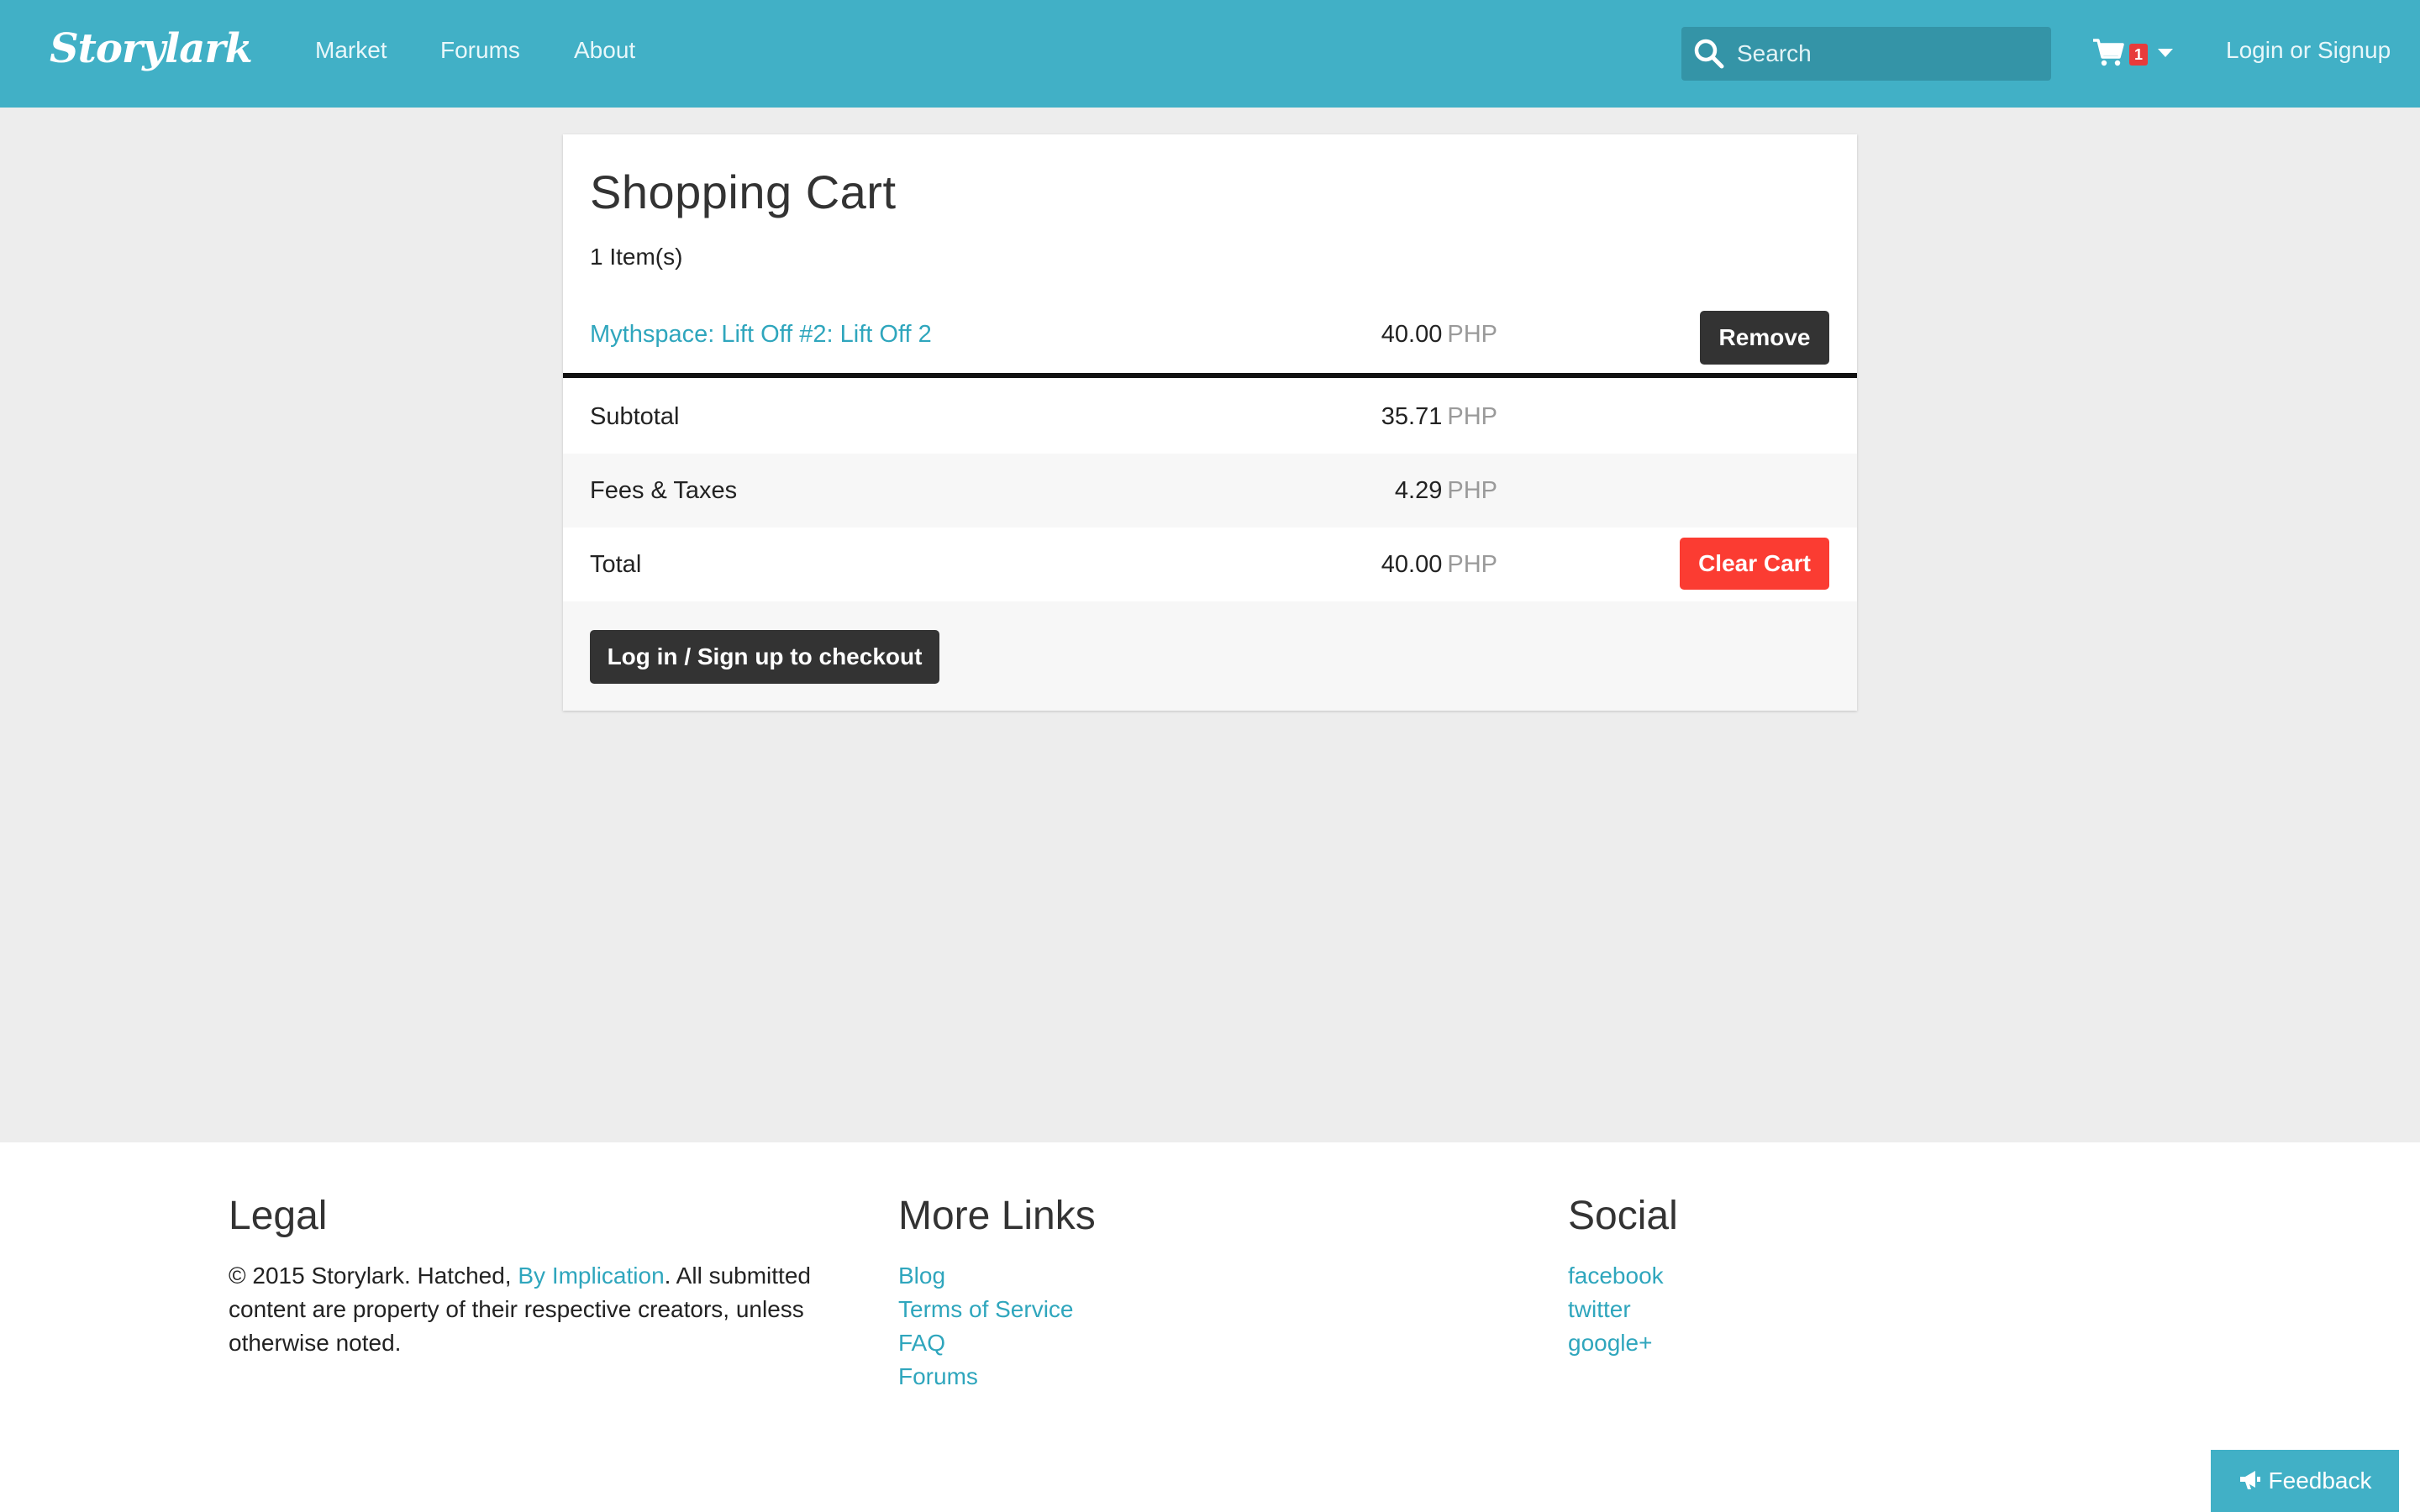  Describe the element at coordinates (1217, 1343) in the screenshot. I see `footer-link-faq: FAQ` at that location.